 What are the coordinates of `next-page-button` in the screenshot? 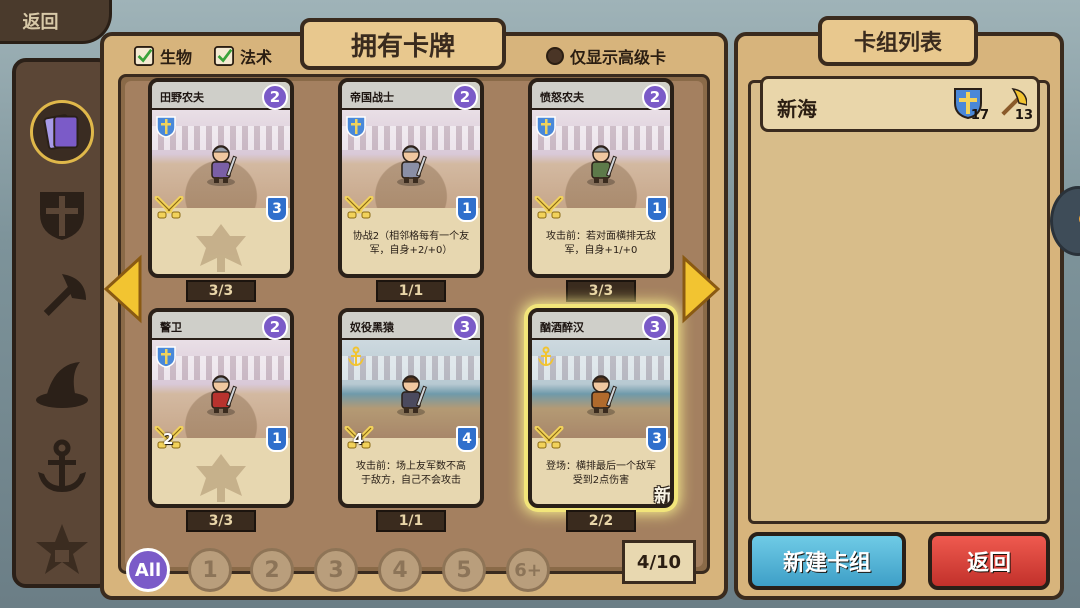 It's located at (702, 289).